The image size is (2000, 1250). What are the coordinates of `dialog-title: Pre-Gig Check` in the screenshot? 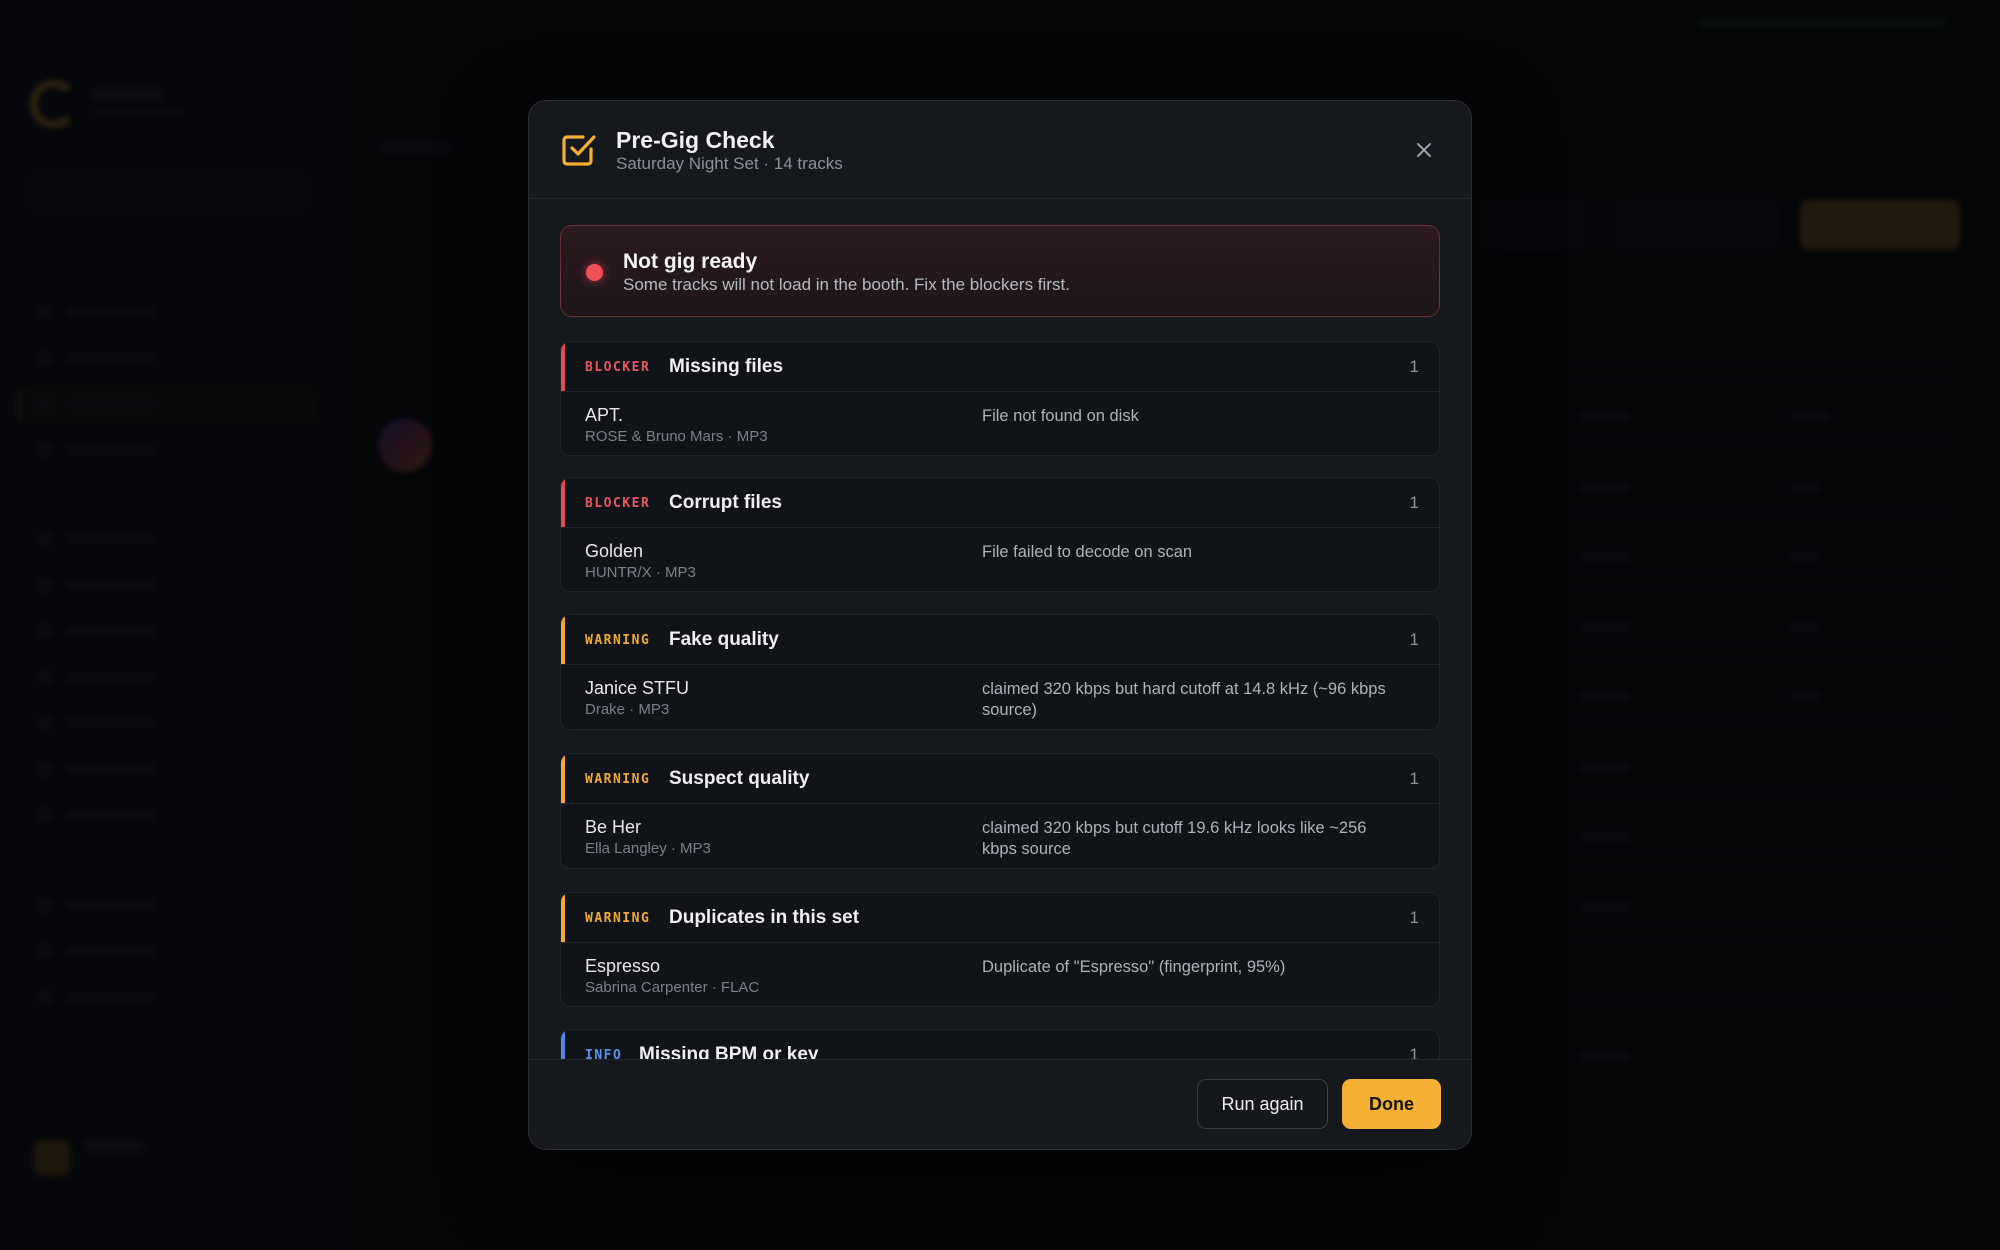 It's located at (695, 140).